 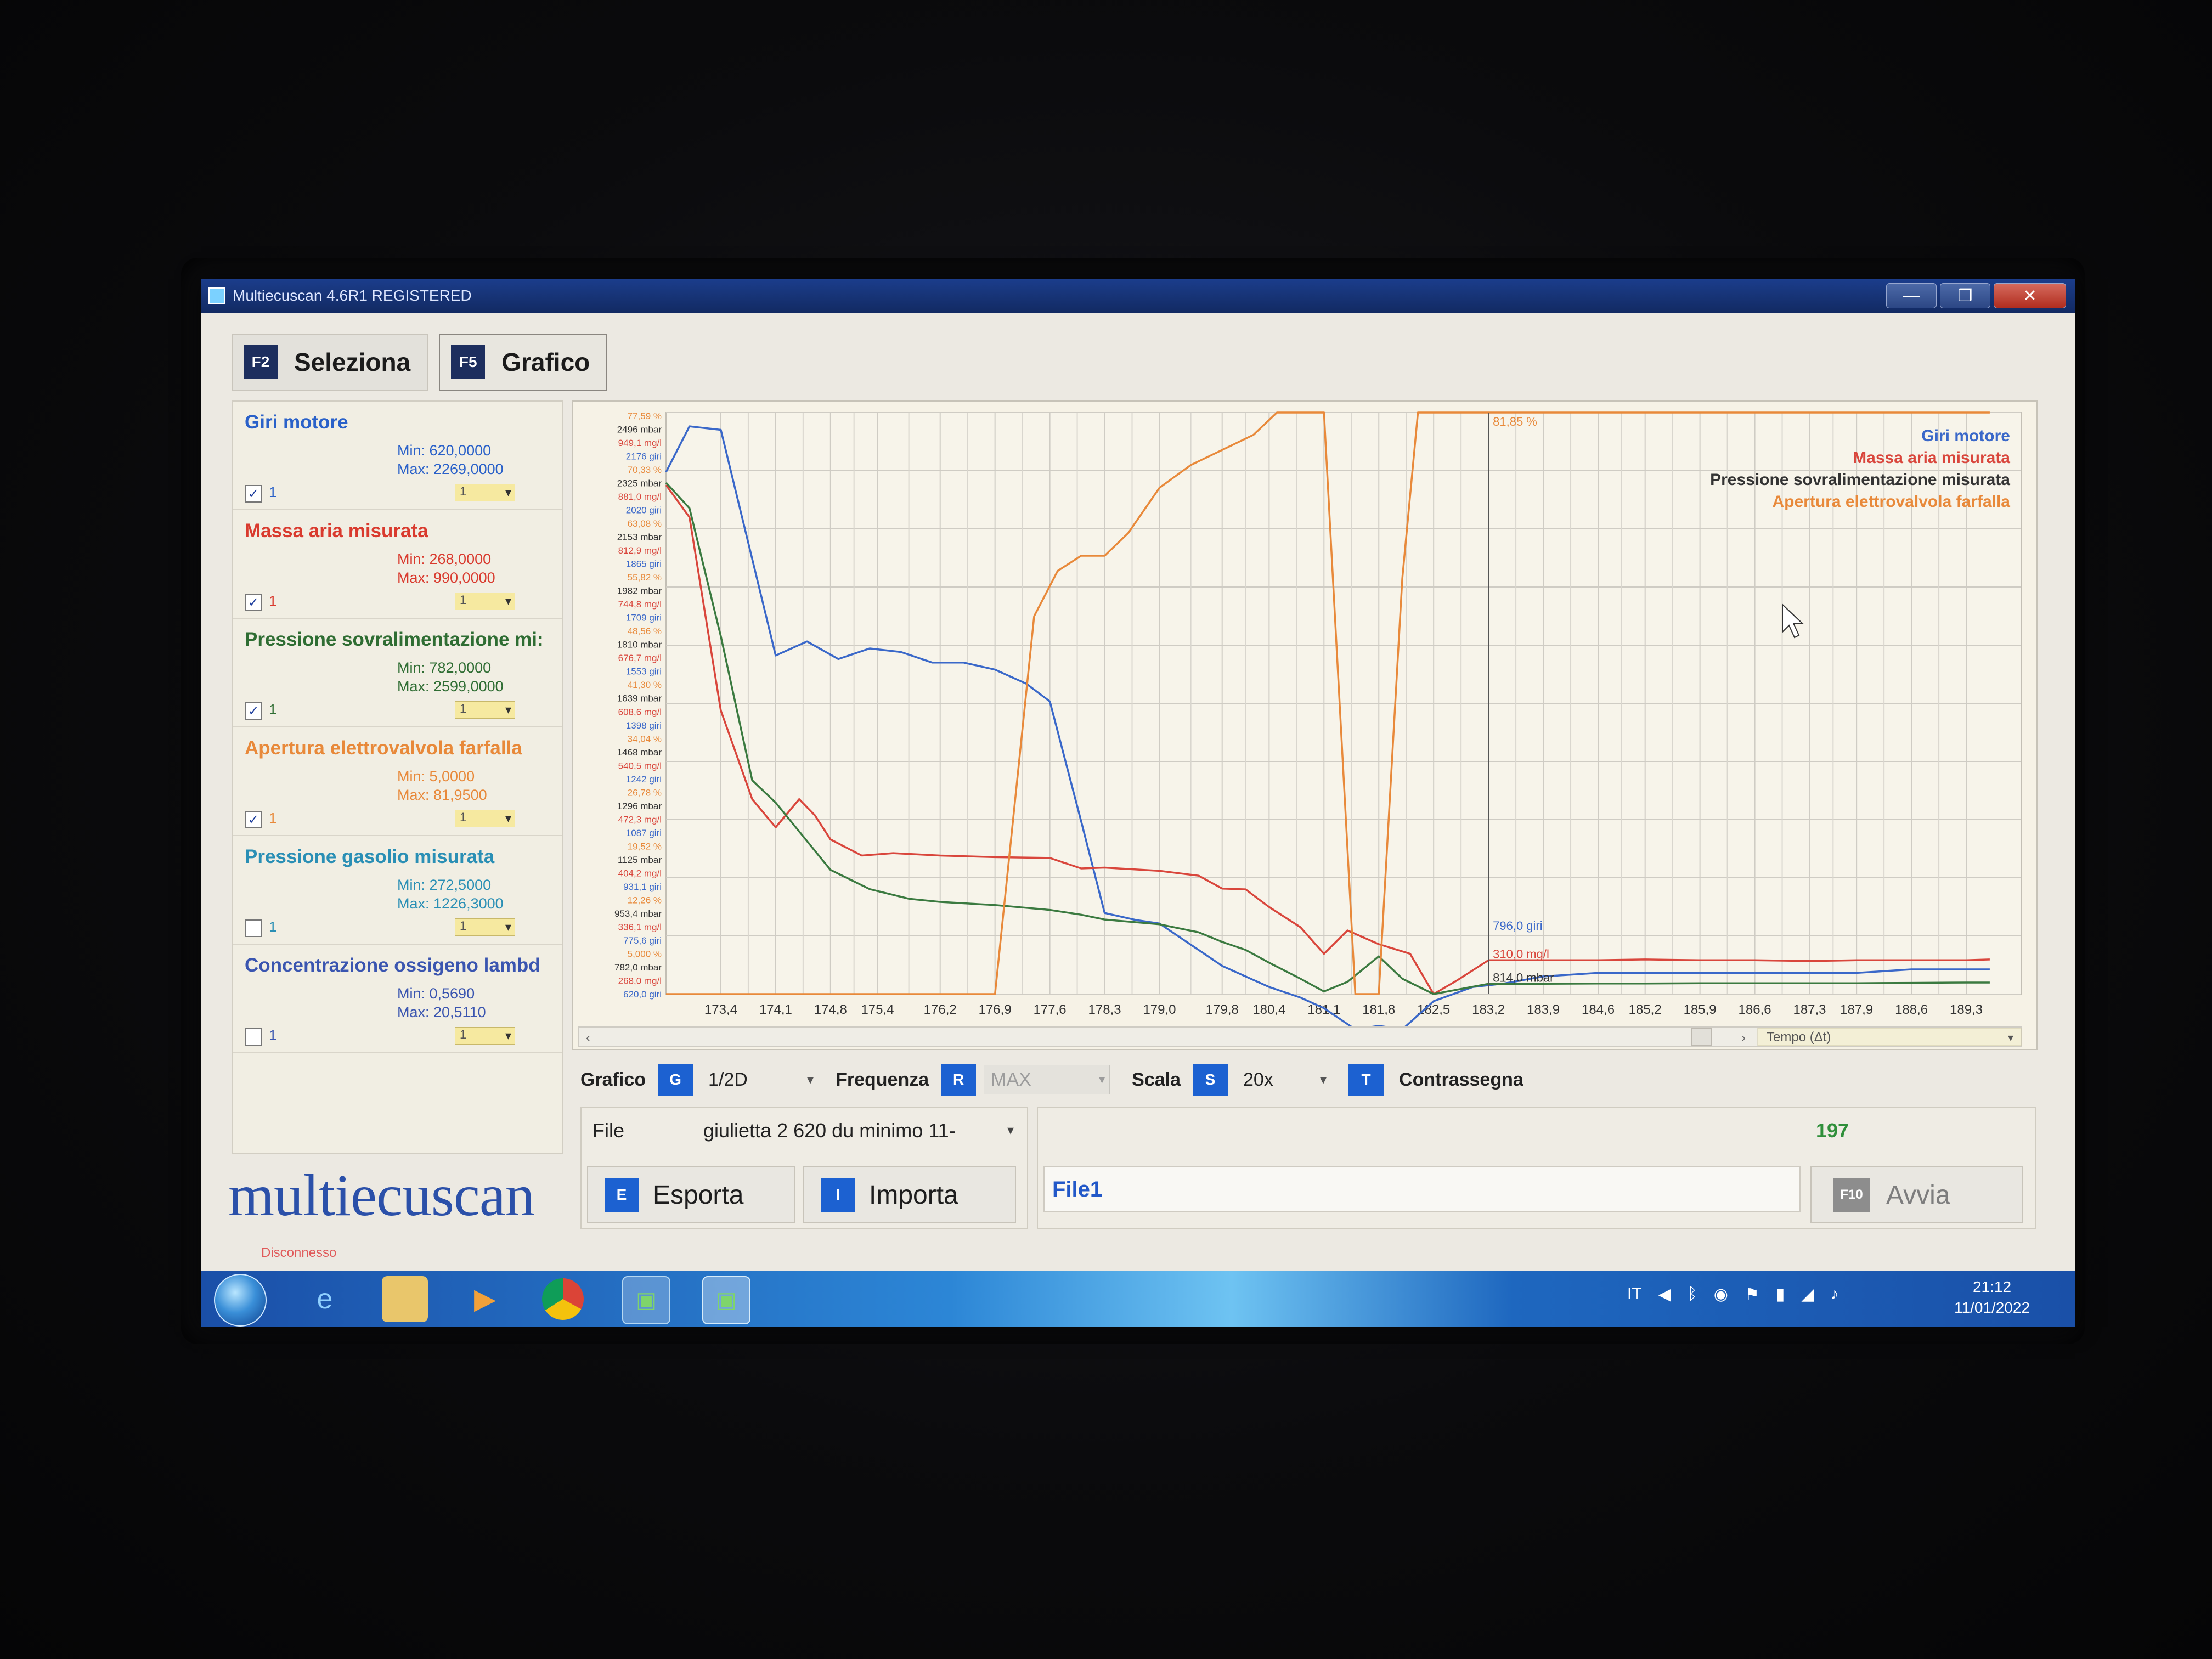 I want to click on scala-key: S, so click(x=1211, y=1080).